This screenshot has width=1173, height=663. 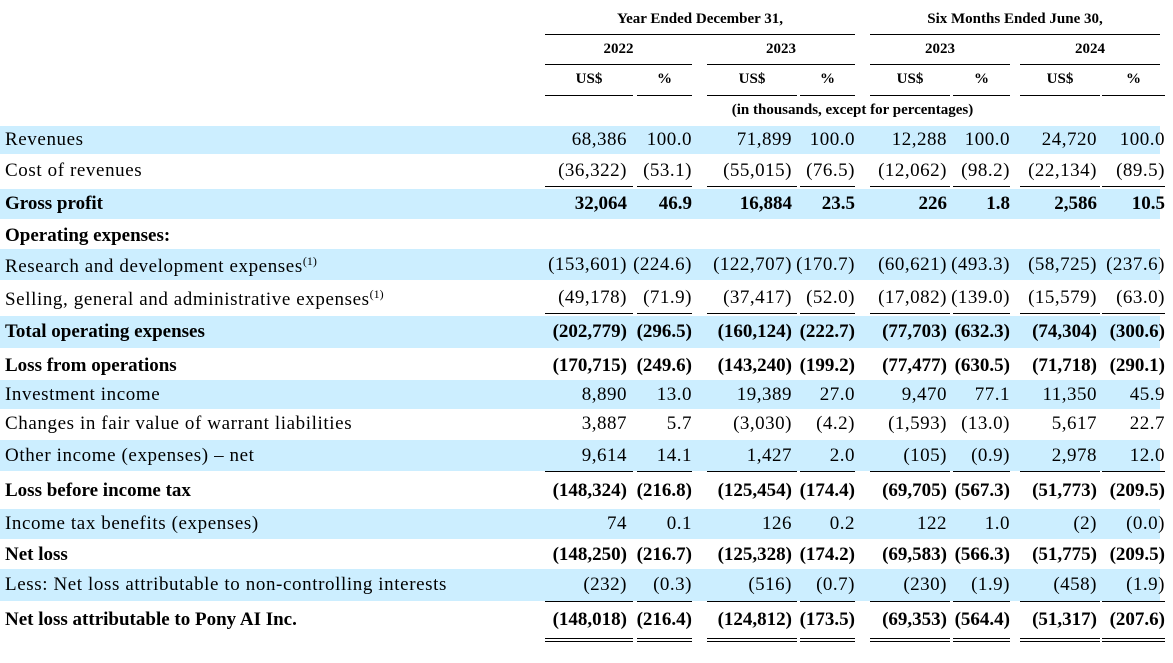 What do you see at coordinates (1142, 139) in the screenshot?
I see `value-percent: 100.0` at bounding box center [1142, 139].